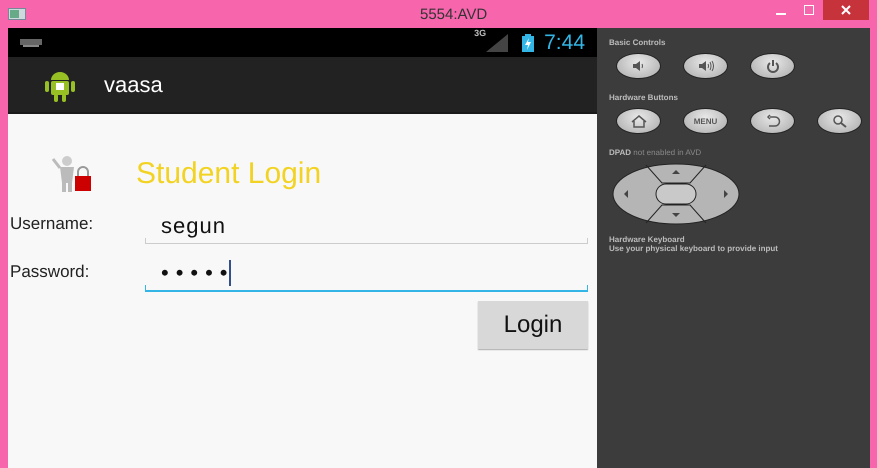 Image resolution: width=877 pixels, height=468 pixels. I want to click on field-label: Username:, so click(52, 224).